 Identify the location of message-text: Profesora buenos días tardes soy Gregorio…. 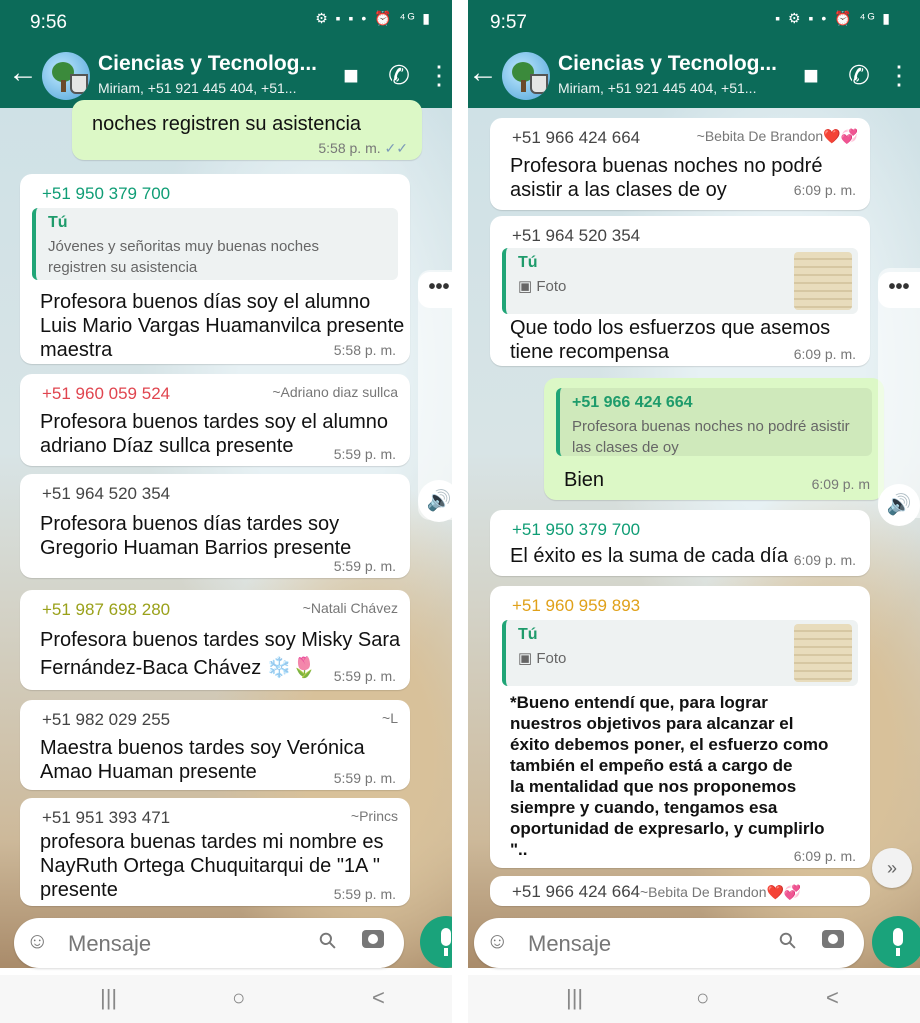
(196, 536).